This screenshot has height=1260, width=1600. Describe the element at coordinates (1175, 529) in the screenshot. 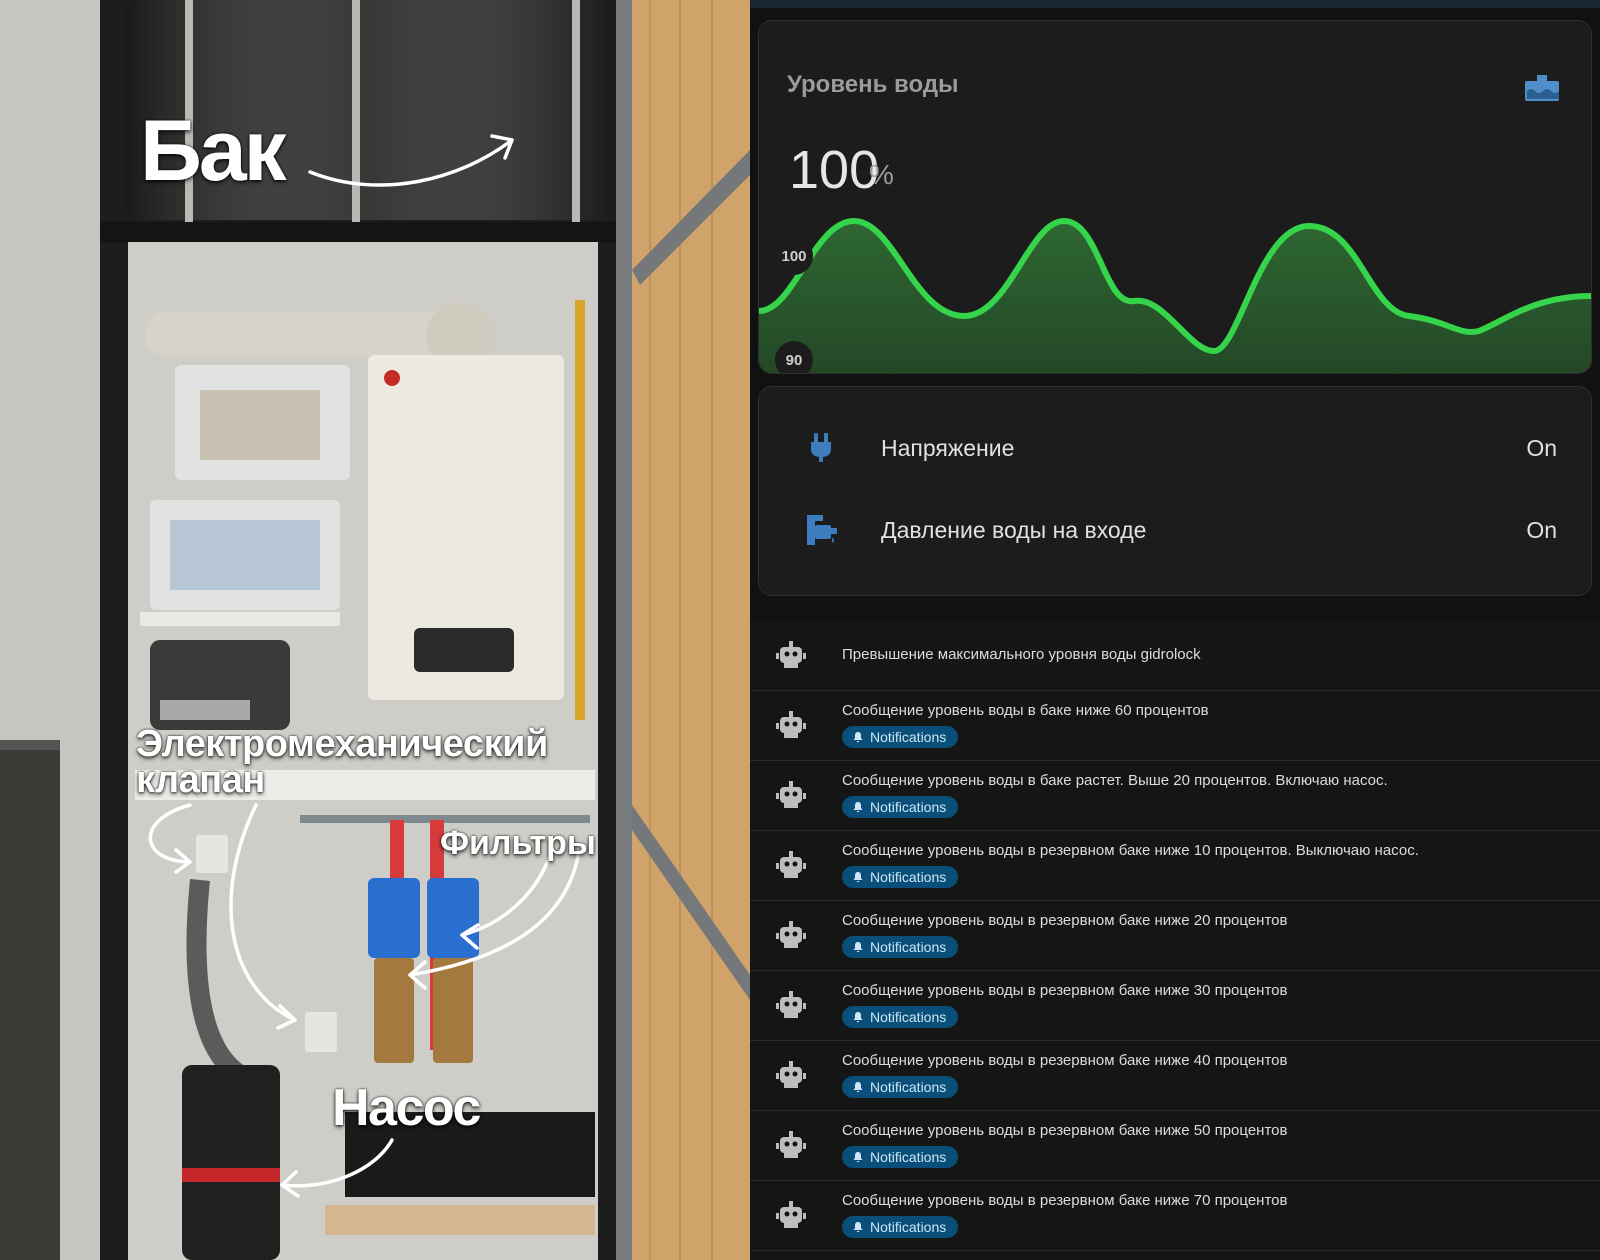

I see `sensor-row-inlet-pressure: Давление воды на входе On` at that location.